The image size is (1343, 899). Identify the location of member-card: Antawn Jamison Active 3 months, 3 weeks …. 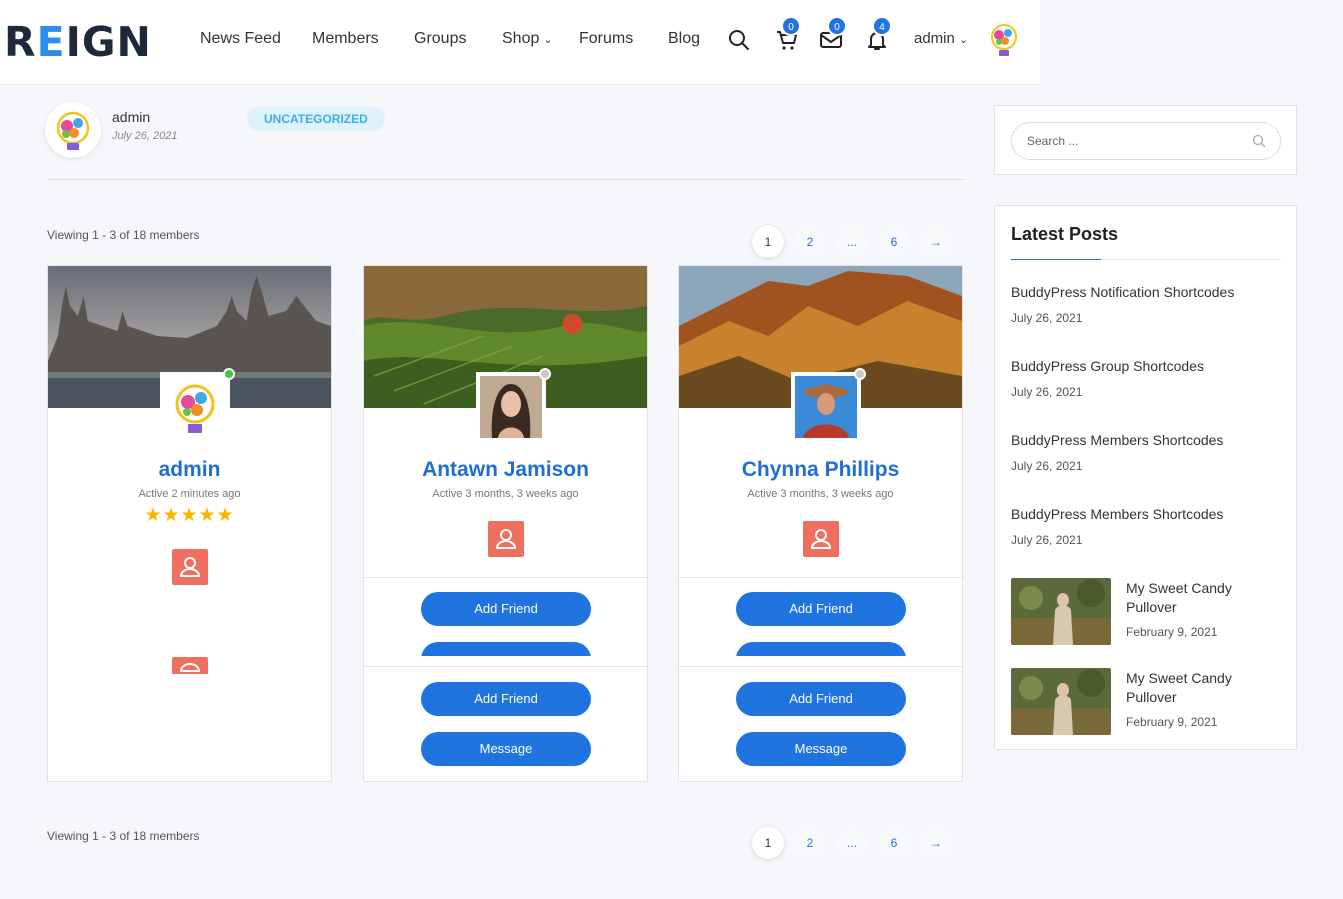
(505, 523).